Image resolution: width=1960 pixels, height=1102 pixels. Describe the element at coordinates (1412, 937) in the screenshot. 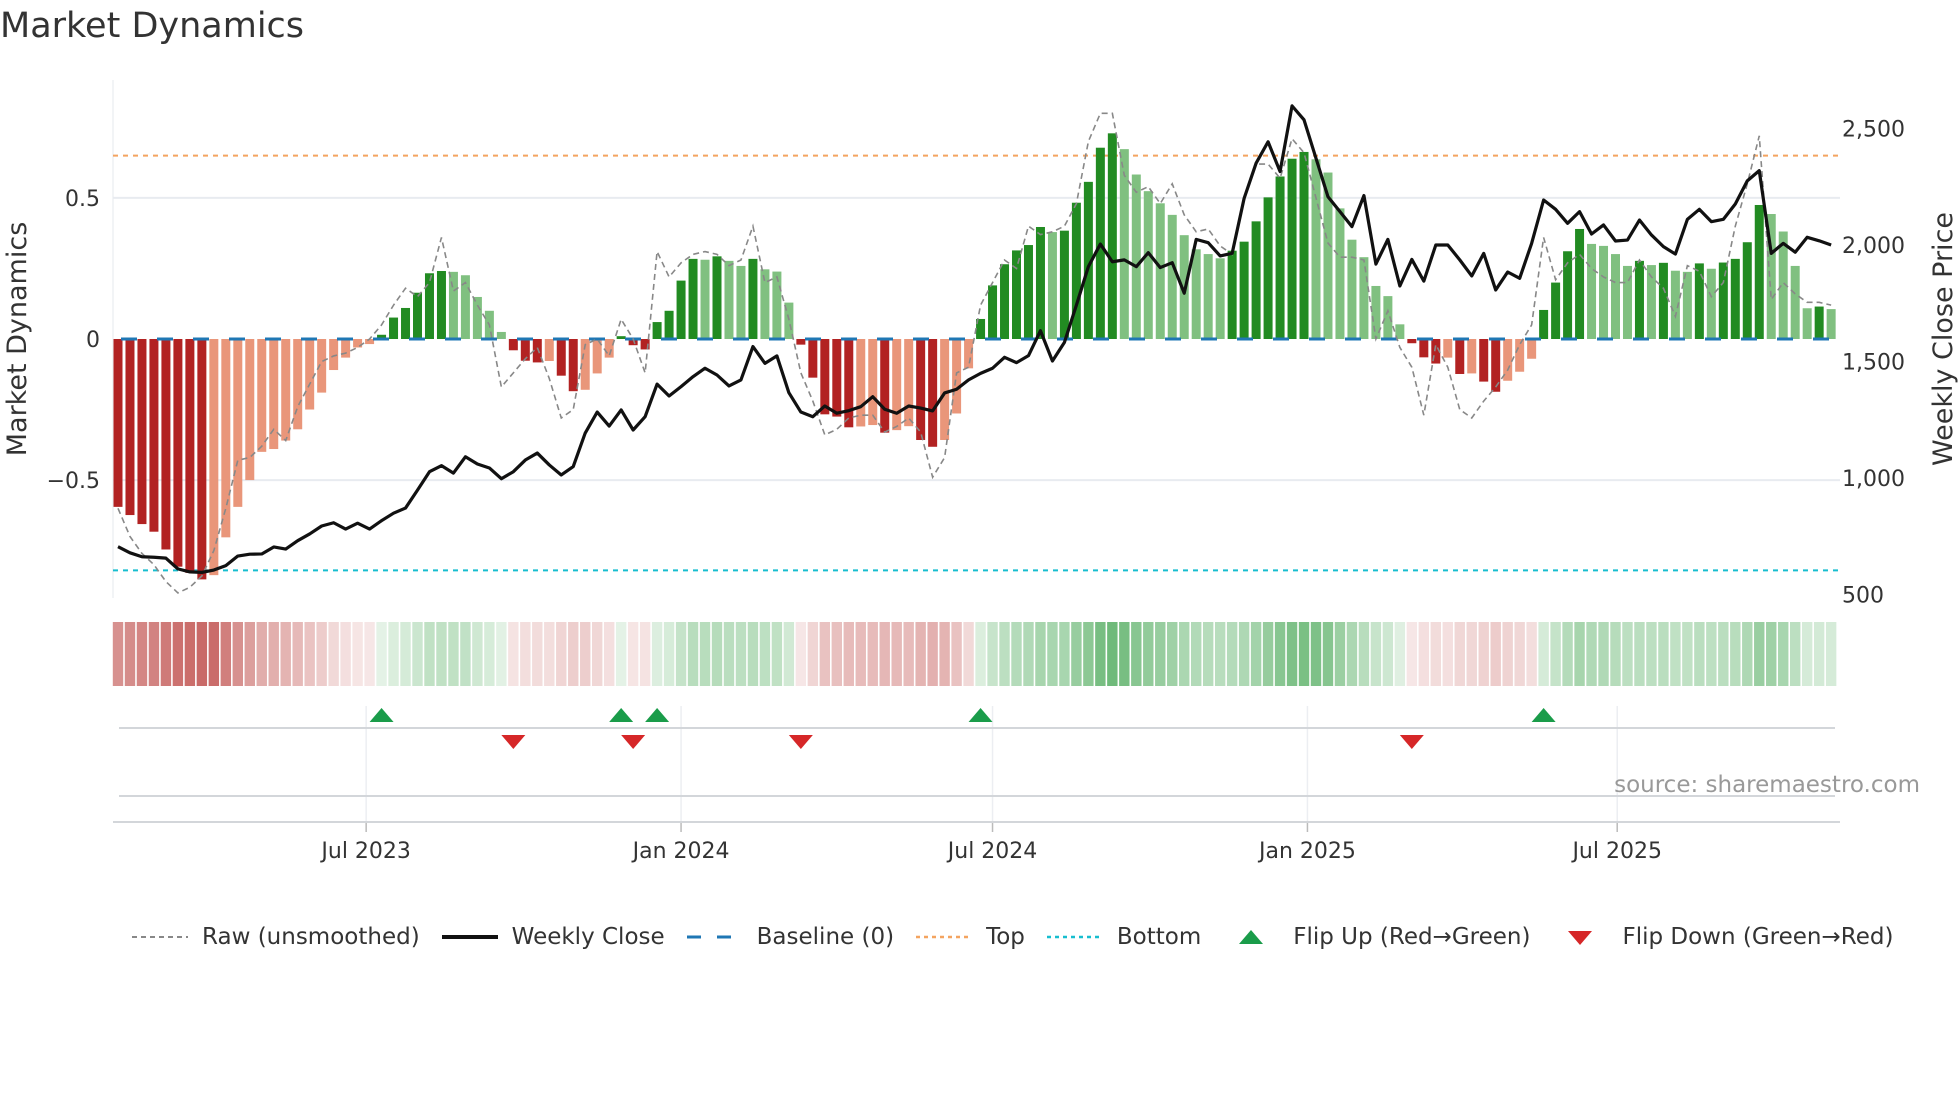

I see `legend-label: Flip Up (Red→Green)` at that location.